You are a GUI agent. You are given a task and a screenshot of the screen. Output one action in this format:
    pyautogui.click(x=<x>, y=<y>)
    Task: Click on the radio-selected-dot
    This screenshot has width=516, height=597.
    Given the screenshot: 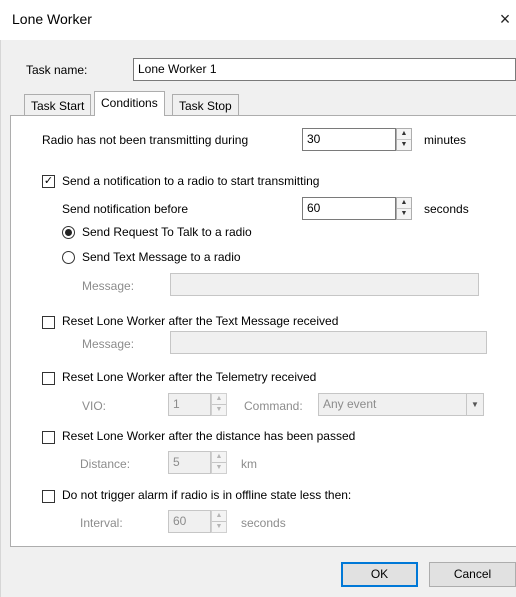 What is the action you would take?
    pyautogui.click(x=68, y=232)
    